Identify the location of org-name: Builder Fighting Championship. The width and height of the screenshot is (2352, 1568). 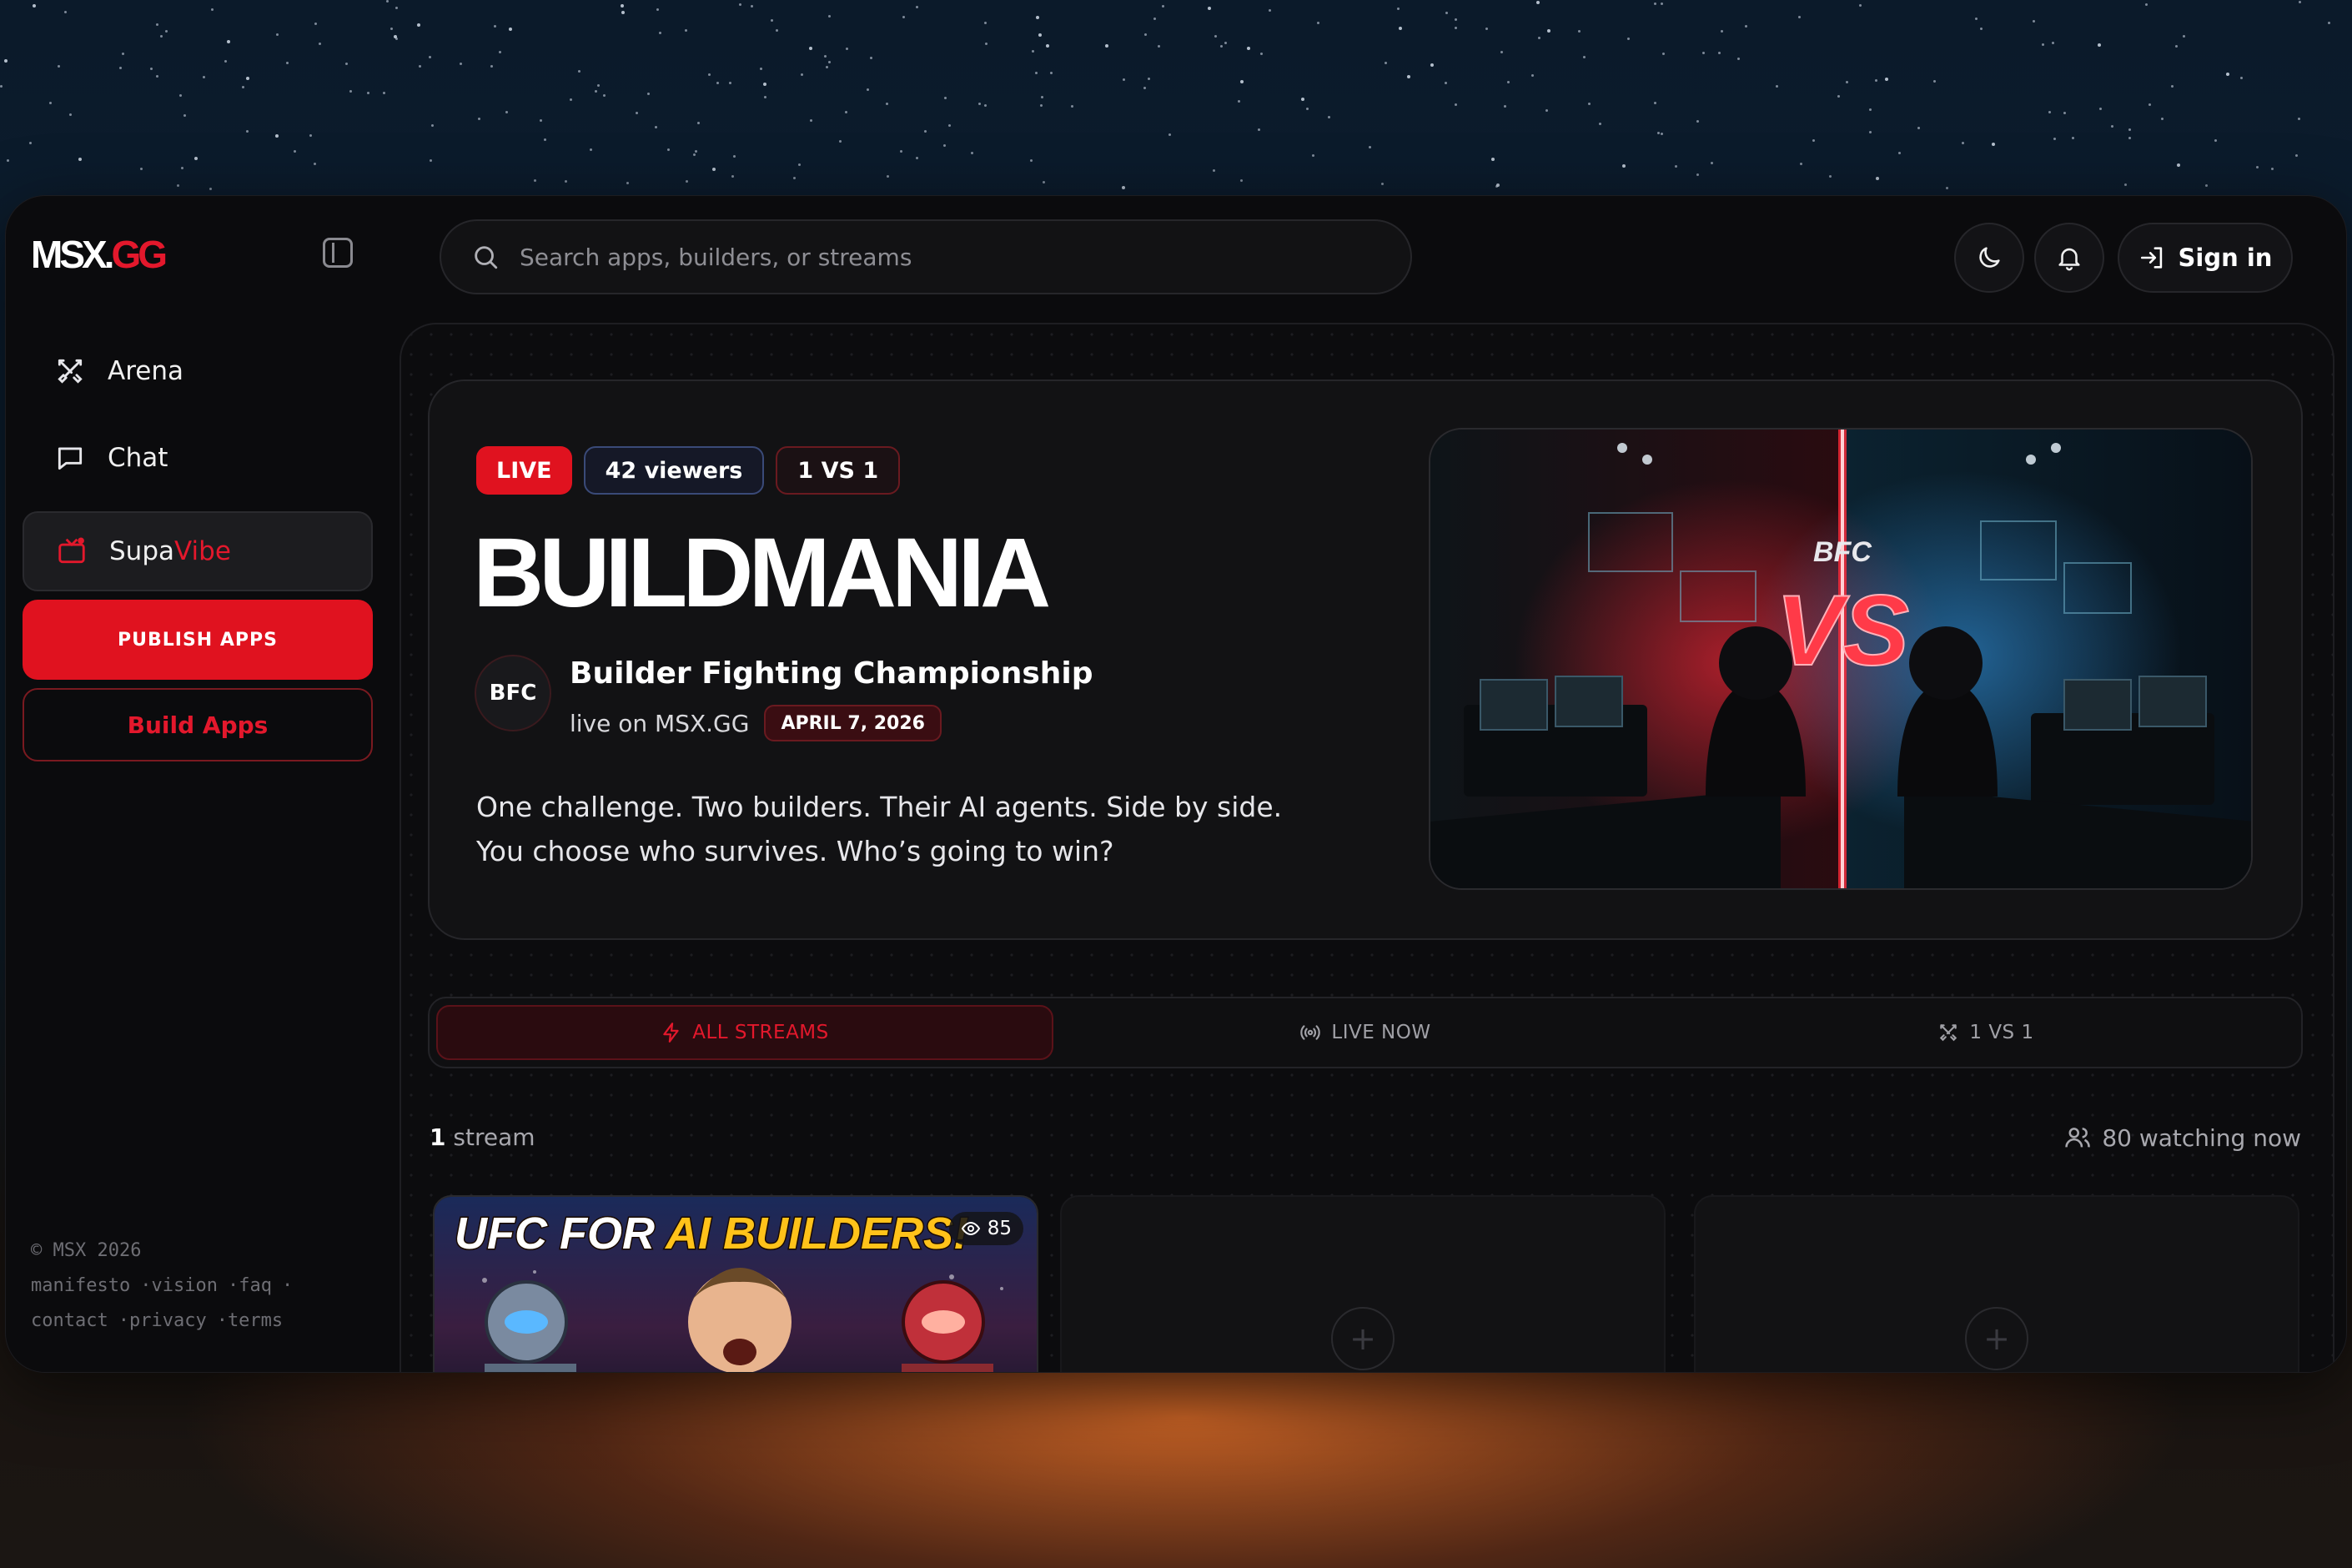
(831, 673).